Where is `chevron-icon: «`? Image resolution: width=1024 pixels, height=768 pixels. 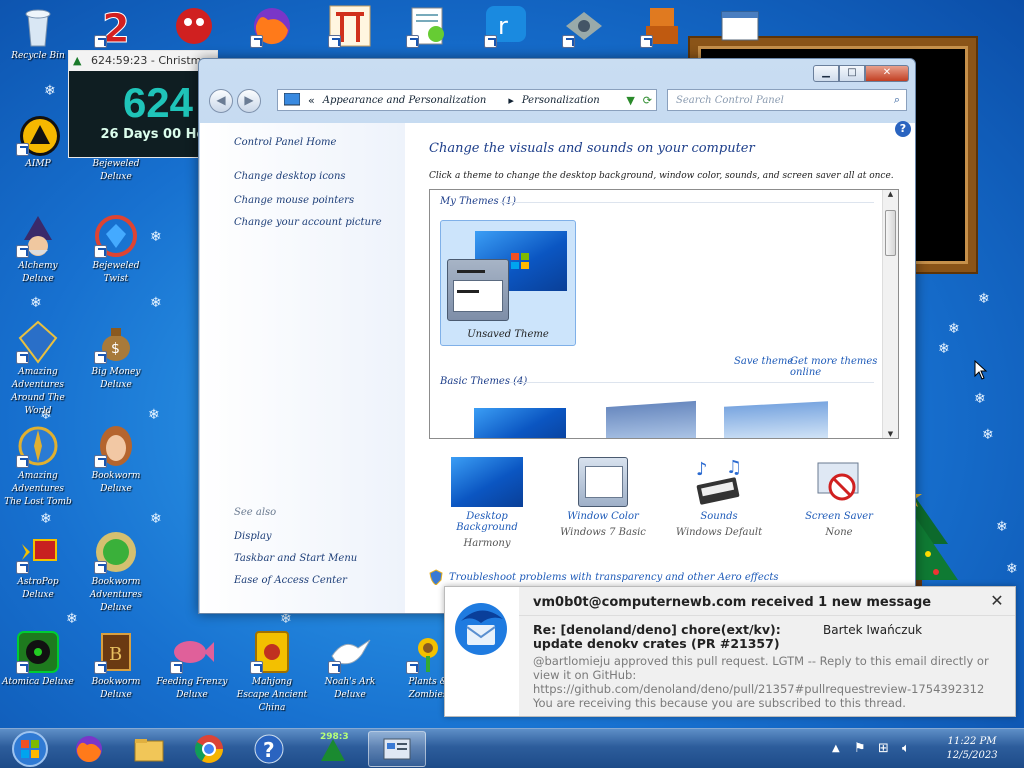
chevron-icon: « is located at coordinates (311, 100).